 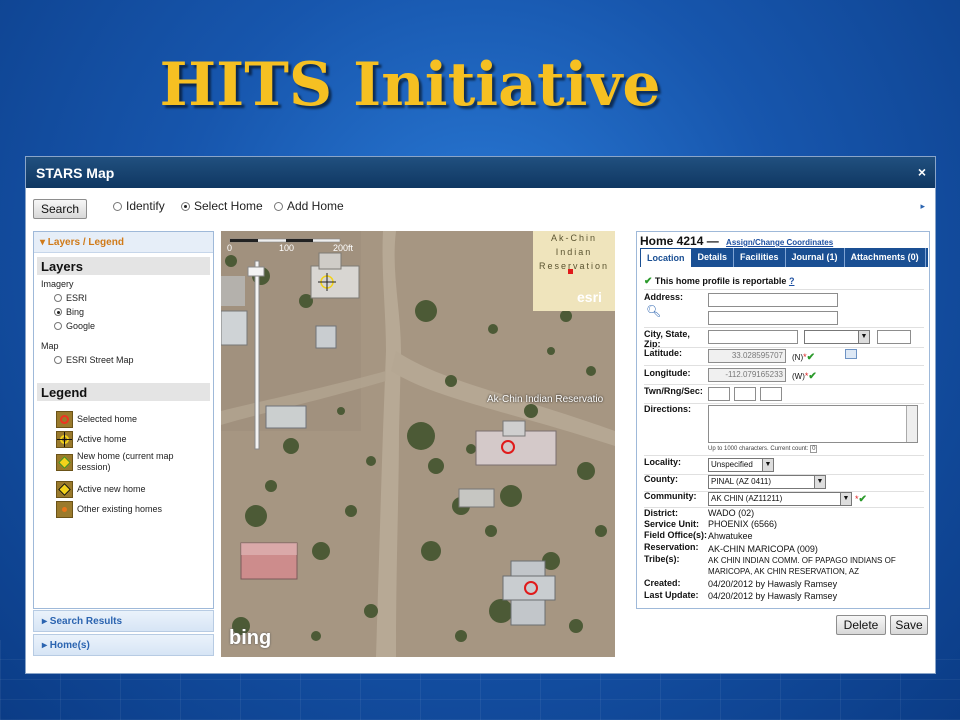 I want to click on check-icon: ✔, so click(x=648, y=281).